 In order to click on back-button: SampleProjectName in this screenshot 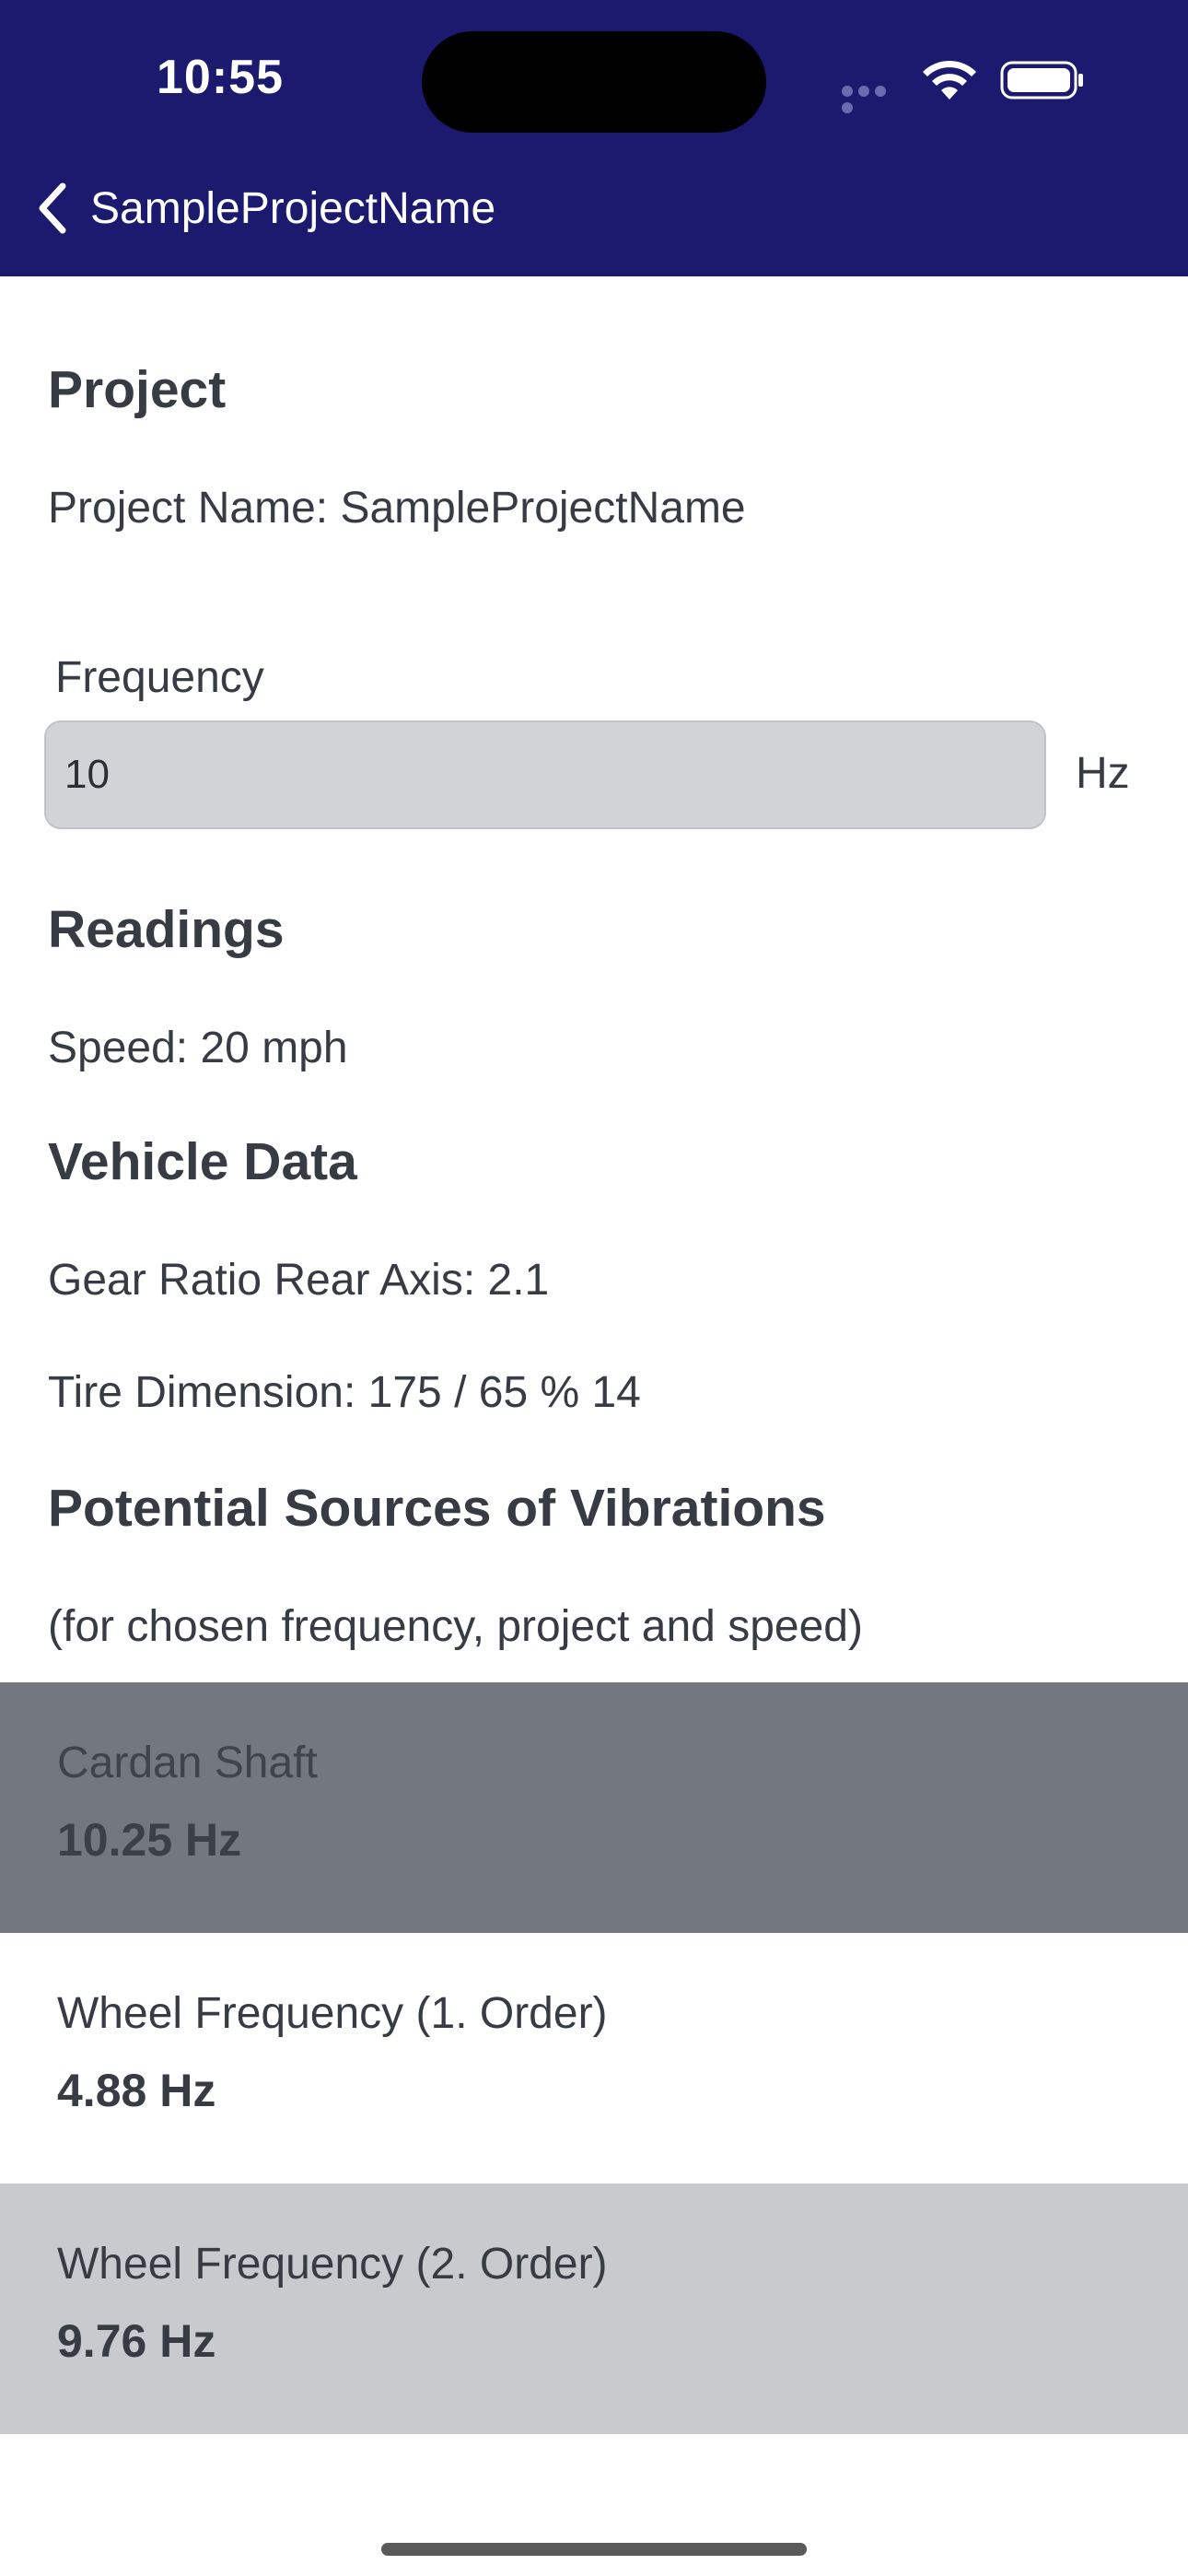, I will do `click(264, 208)`.